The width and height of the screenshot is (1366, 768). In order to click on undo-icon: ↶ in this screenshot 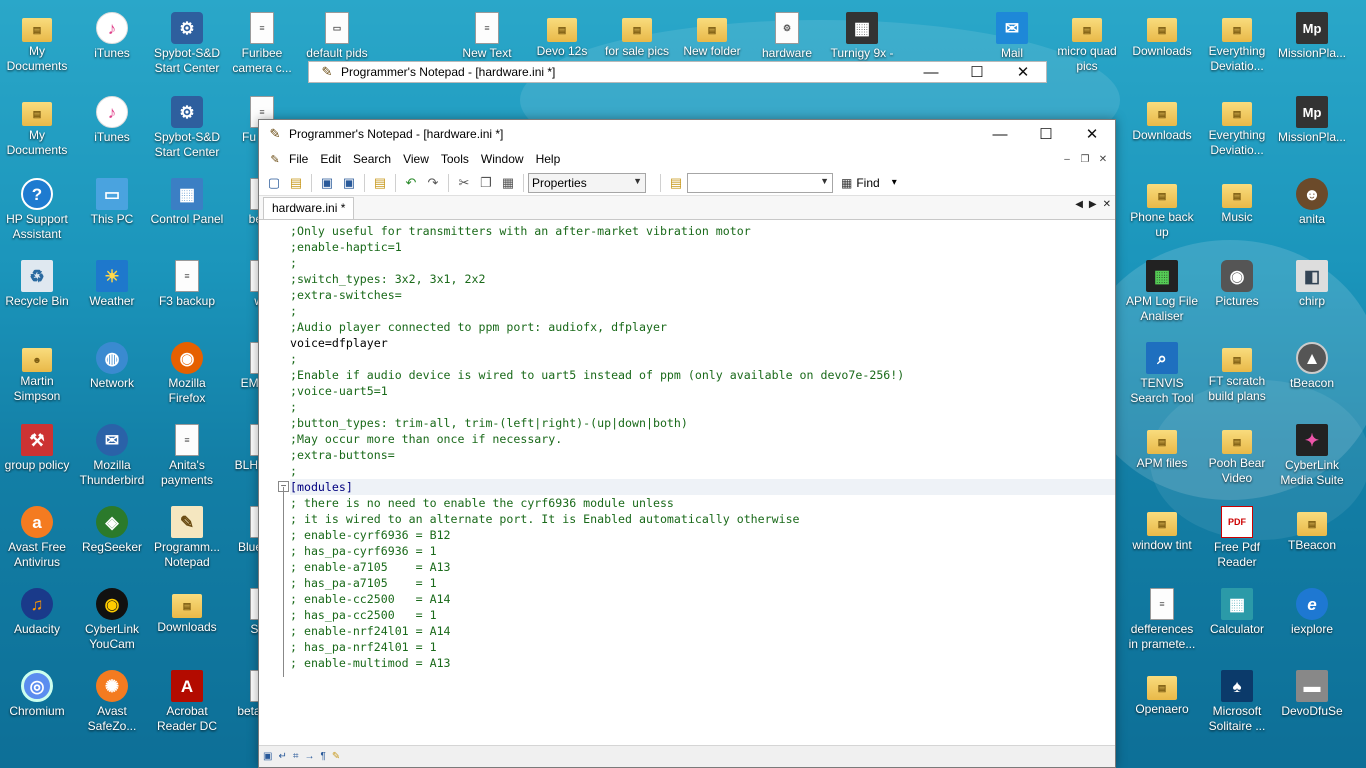, I will do `click(411, 183)`.